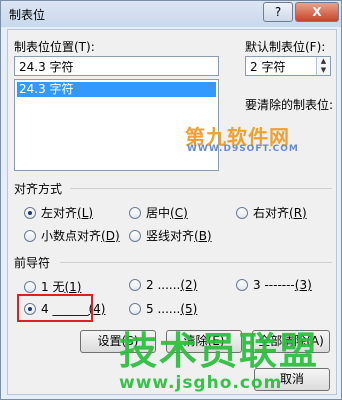  Describe the element at coordinates (303, 285) in the screenshot. I see `radio-leader-3-key: (3)` at that location.